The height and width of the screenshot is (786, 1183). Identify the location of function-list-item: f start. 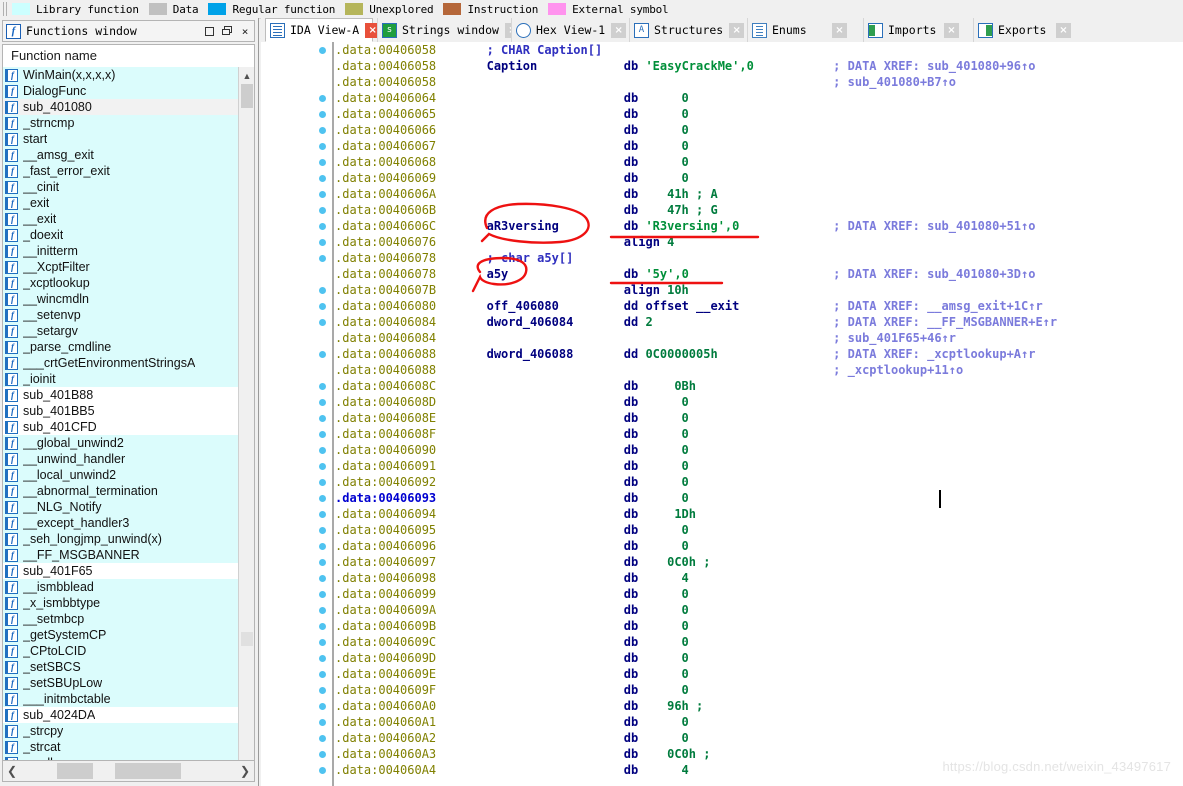
(121, 139).